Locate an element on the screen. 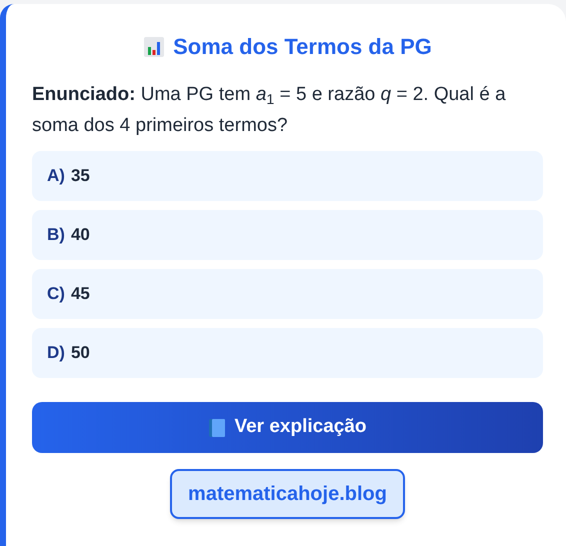  option-letter: D) is located at coordinates (56, 353).